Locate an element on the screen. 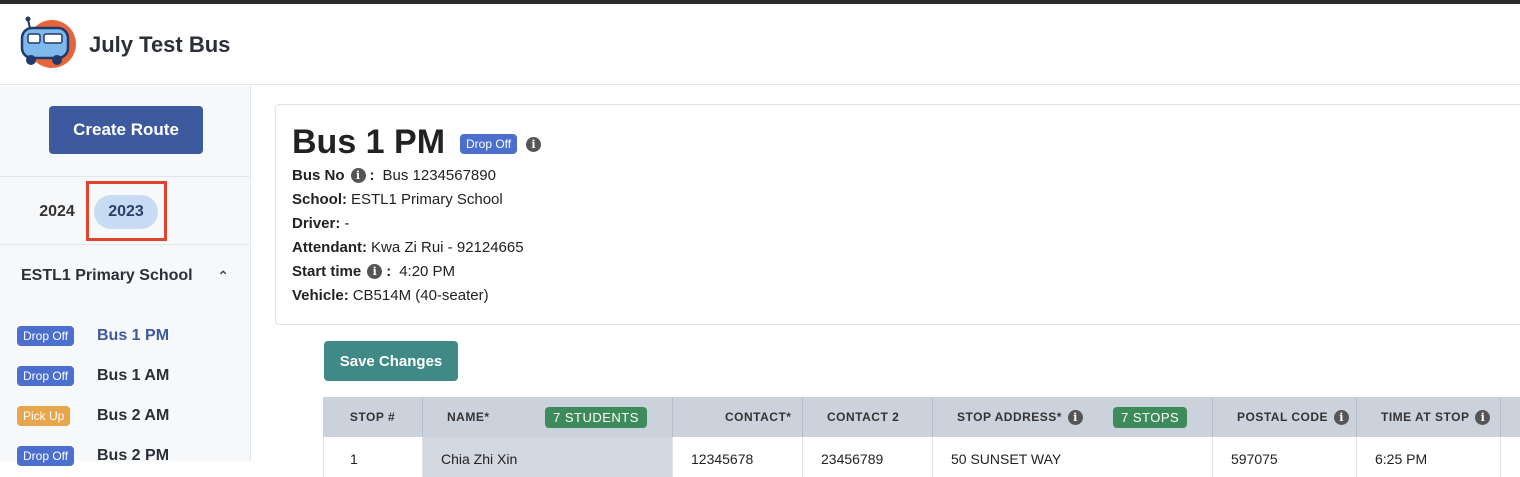 The height and width of the screenshot is (477, 1520). bus-no-row: Bus No i : Bus 1234567890 is located at coordinates (394, 175).